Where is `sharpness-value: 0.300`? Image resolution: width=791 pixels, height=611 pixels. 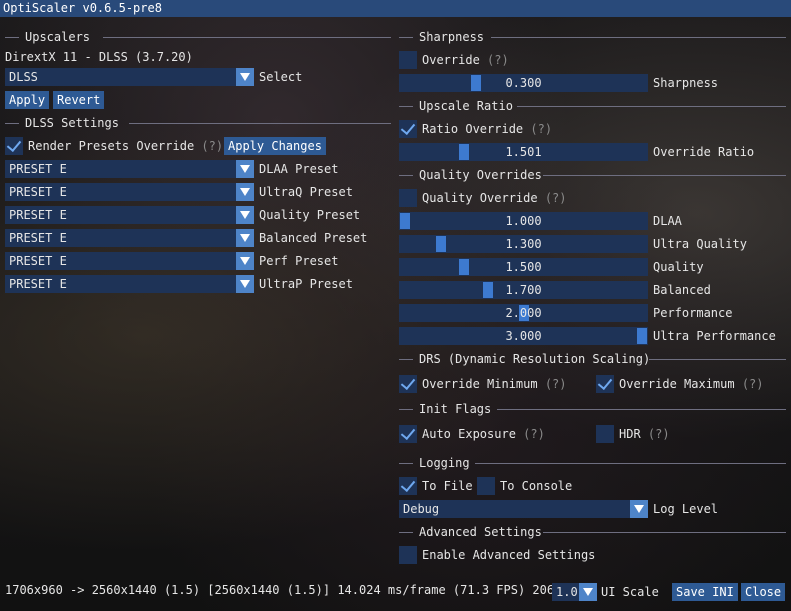
sharpness-value: 0.300 is located at coordinates (523, 83).